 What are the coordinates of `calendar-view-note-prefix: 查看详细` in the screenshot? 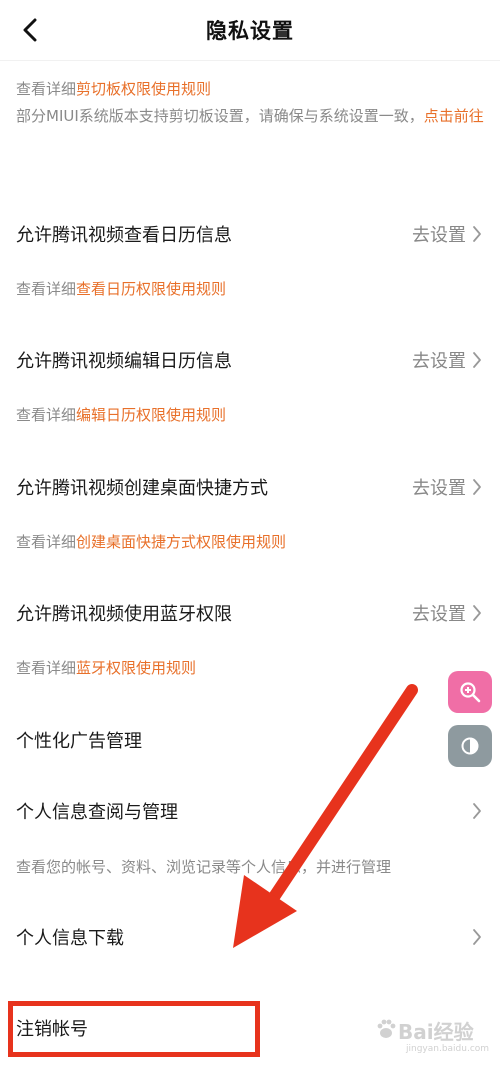 It's located at (46, 289).